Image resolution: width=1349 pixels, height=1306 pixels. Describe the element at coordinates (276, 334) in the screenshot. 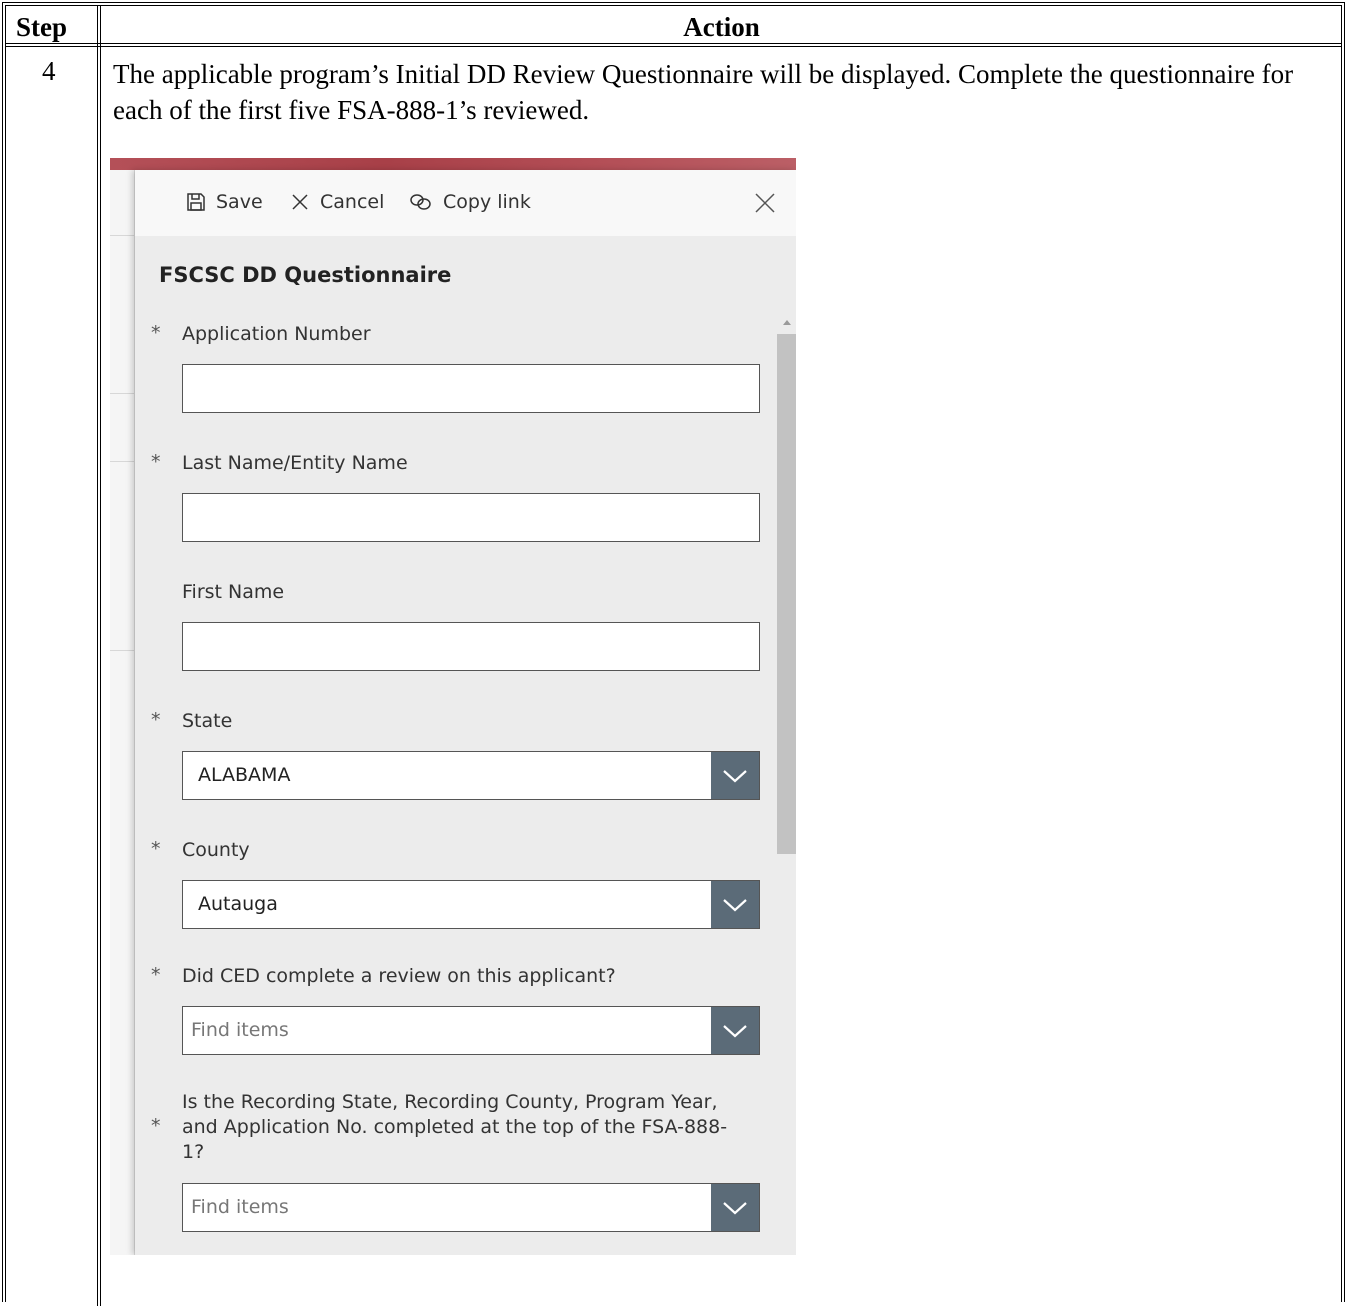

I see `application-number-label: Application Number` at that location.